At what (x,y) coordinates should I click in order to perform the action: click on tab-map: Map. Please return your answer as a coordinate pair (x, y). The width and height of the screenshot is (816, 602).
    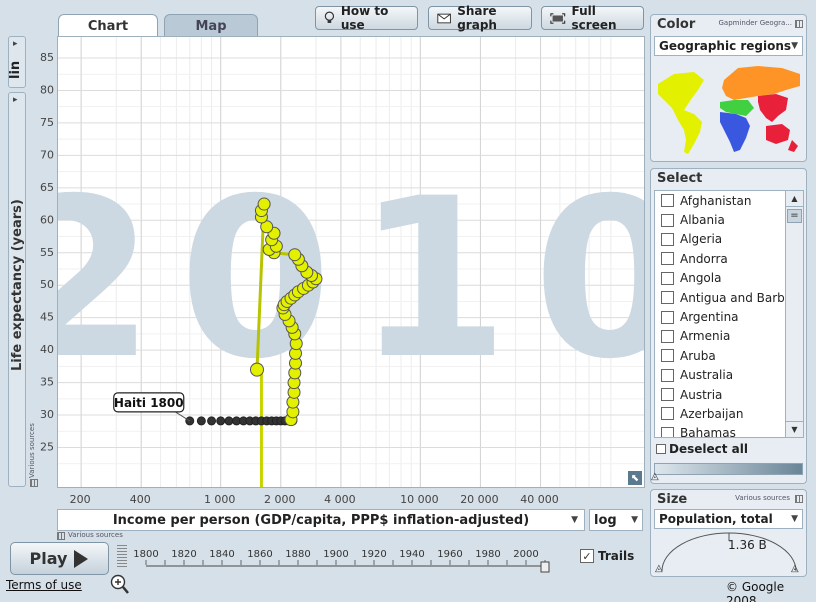
    Looking at the image, I should click on (211, 25).